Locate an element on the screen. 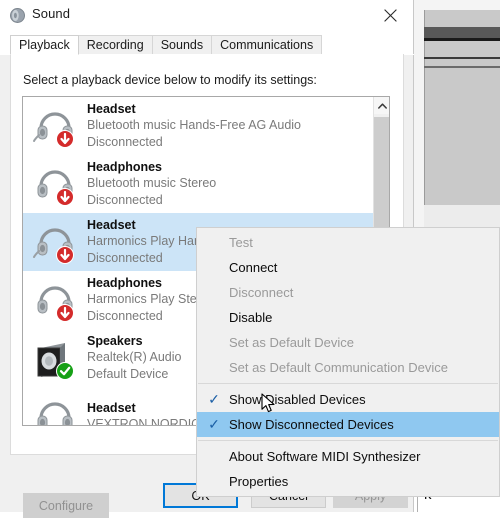 The height and width of the screenshot is (518, 500). tab-recording: Recording is located at coordinates (115, 45).